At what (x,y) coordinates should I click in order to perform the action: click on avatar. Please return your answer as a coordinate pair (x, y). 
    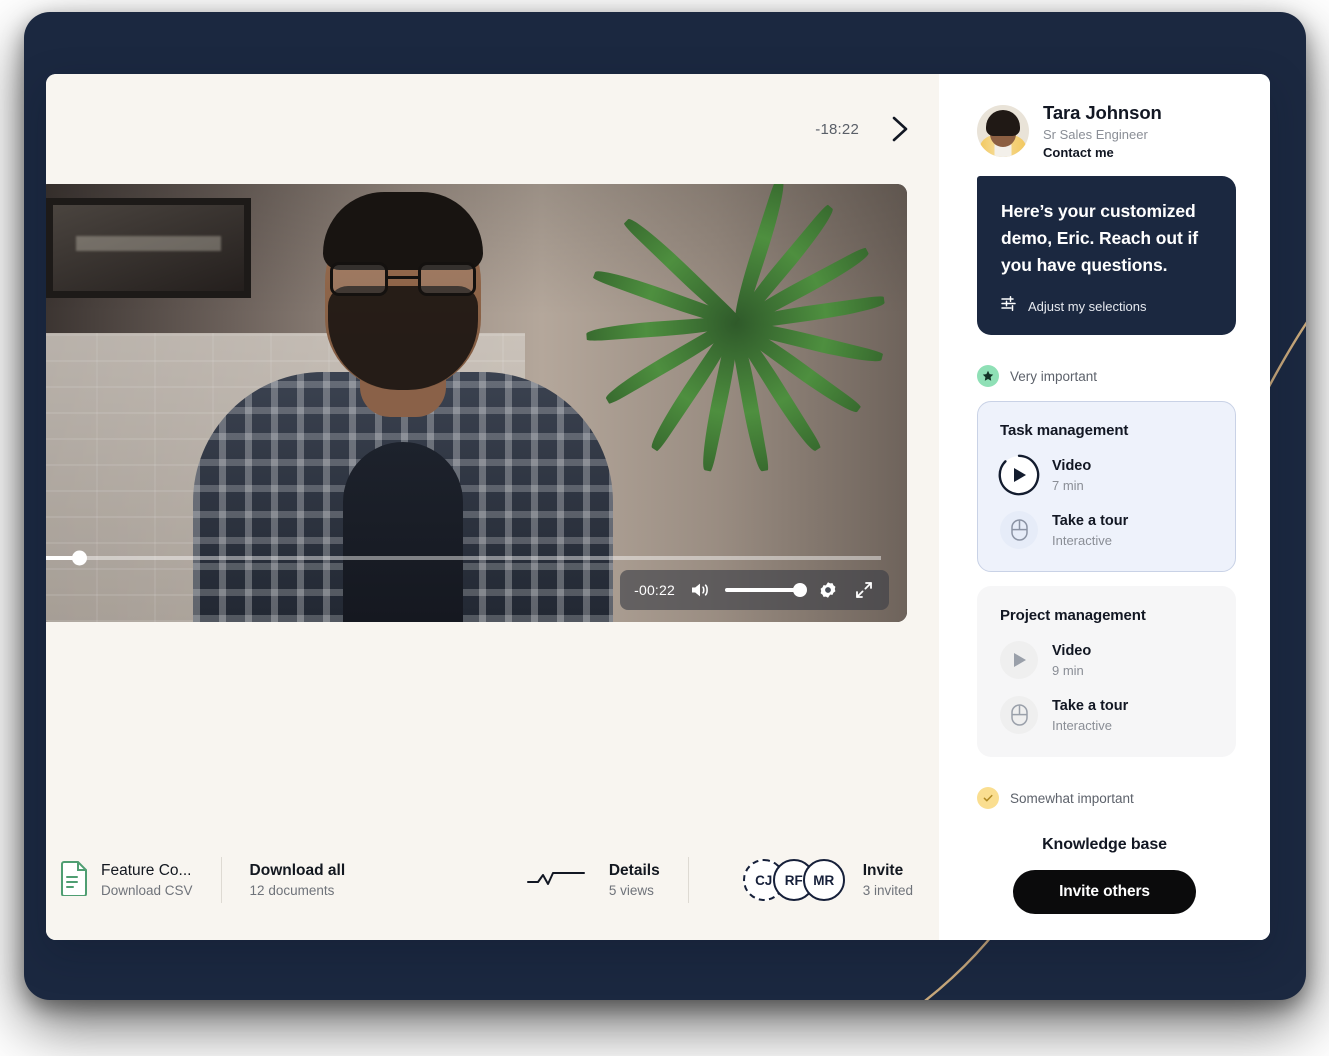
    Looking at the image, I should click on (1003, 131).